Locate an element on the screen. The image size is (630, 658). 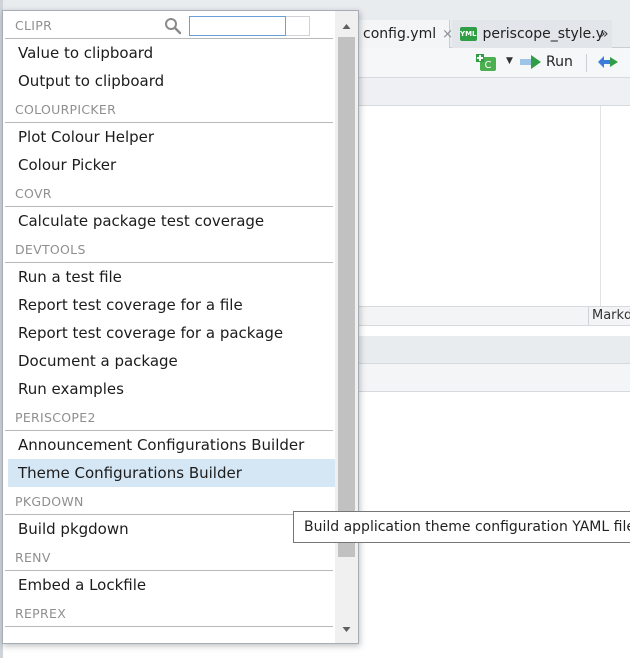
toolbar-divider is located at coordinates (586, 63).